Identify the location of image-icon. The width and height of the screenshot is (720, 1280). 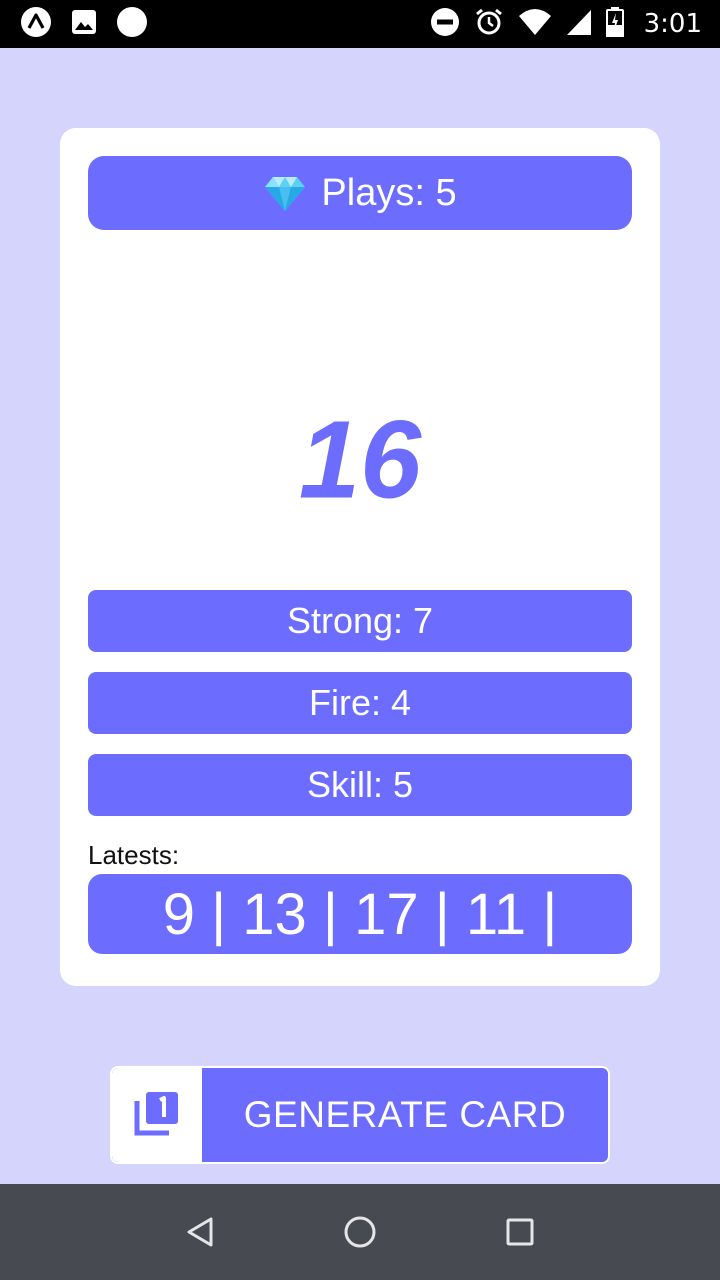
(84, 24).